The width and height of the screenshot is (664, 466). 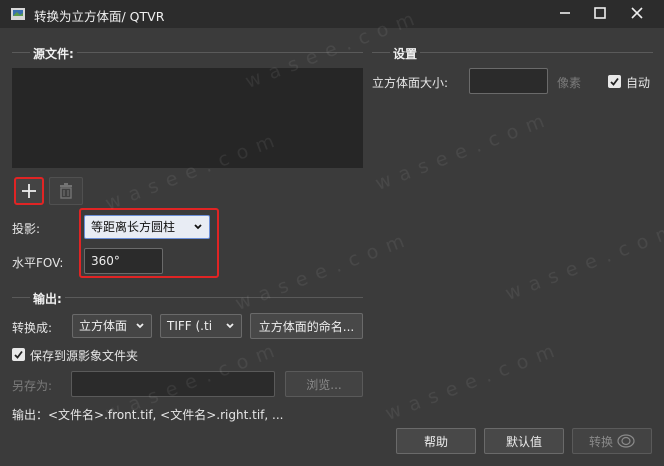 I want to click on output-section-title: 输出:, so click(x=47, y=298).